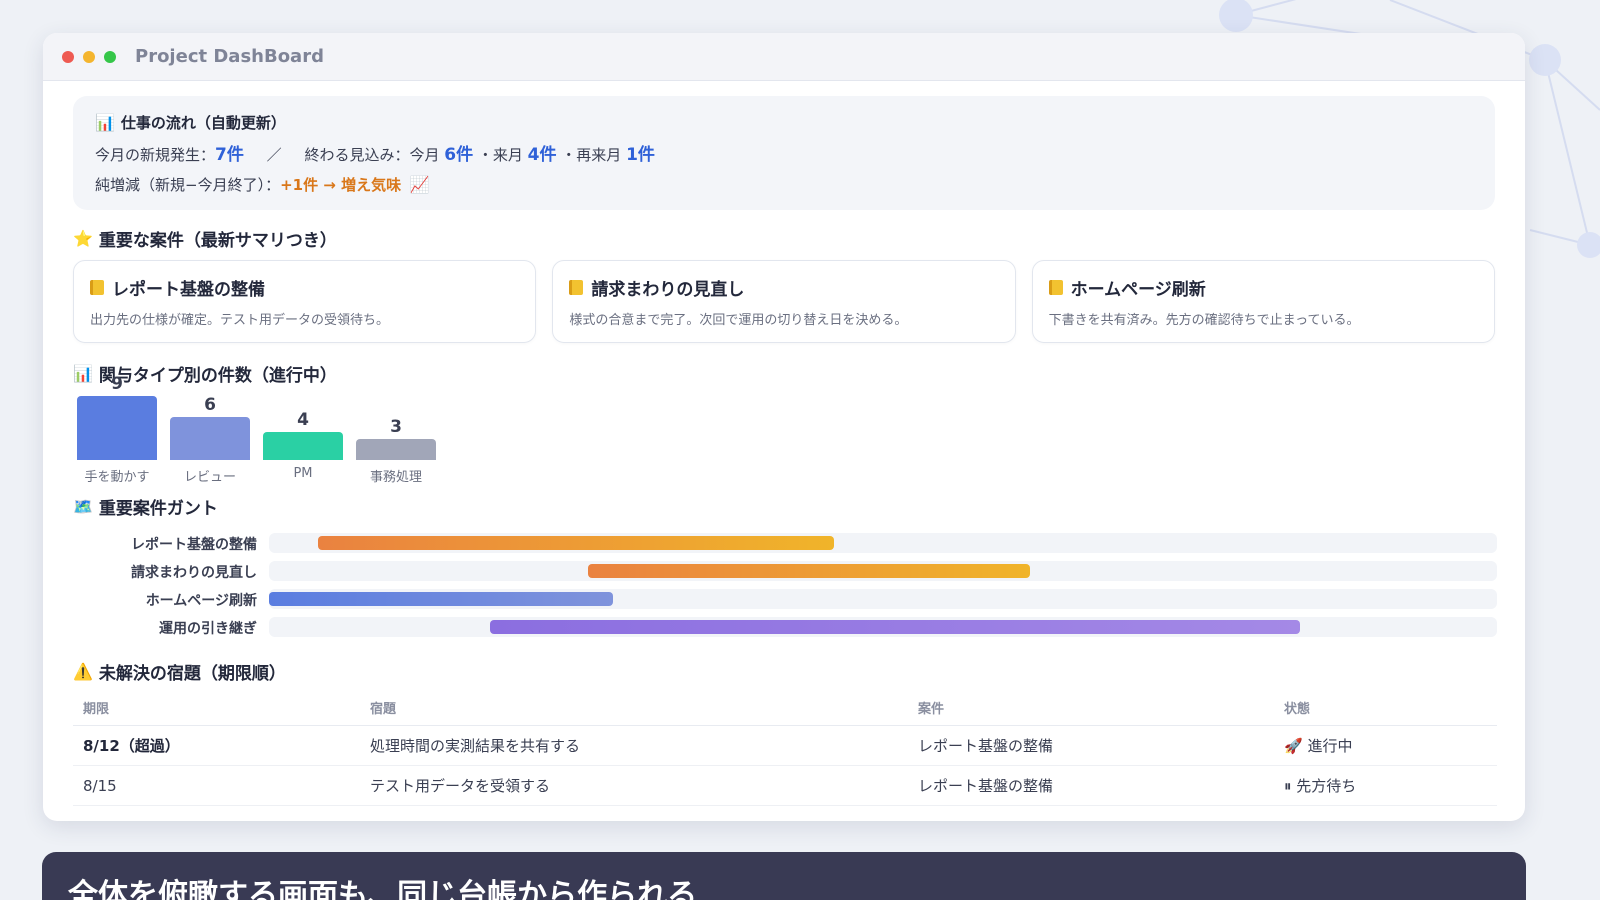  Describe the element at coordinates (784, 185) in the screenshot. I see `work-flow-line-2: 純増減（新規−今月終了）：+1件 → 増え気味 📈` at that location.